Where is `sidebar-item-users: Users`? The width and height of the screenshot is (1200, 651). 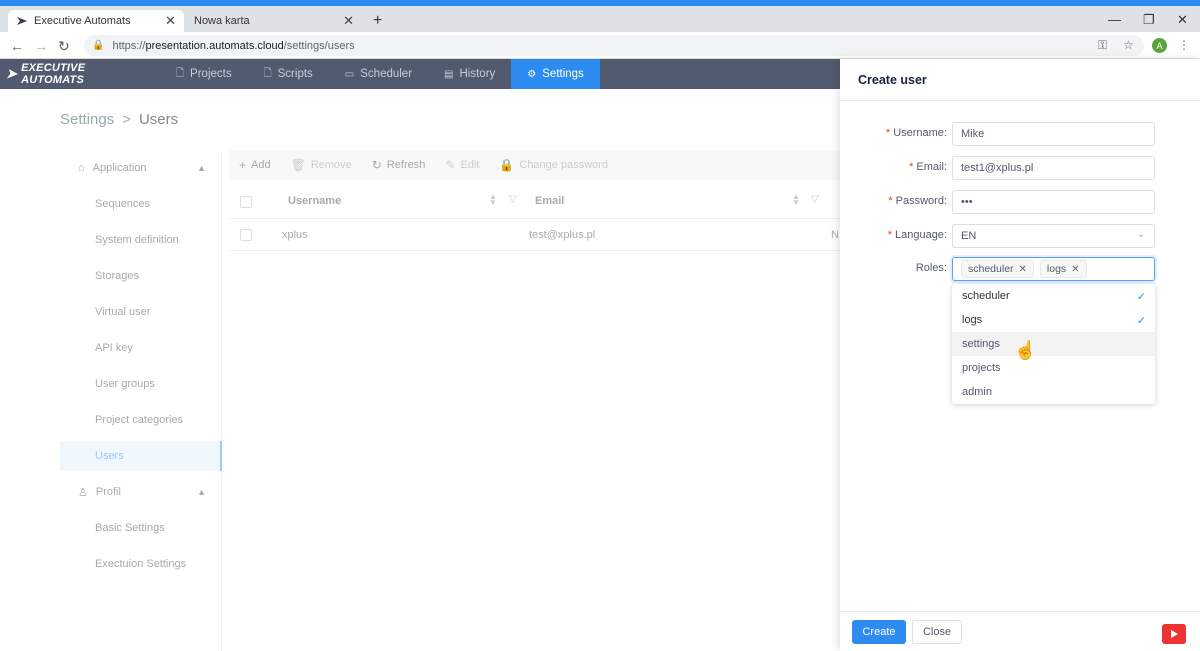 sidebar-item-users: Users is located at coordinates (141, 456).